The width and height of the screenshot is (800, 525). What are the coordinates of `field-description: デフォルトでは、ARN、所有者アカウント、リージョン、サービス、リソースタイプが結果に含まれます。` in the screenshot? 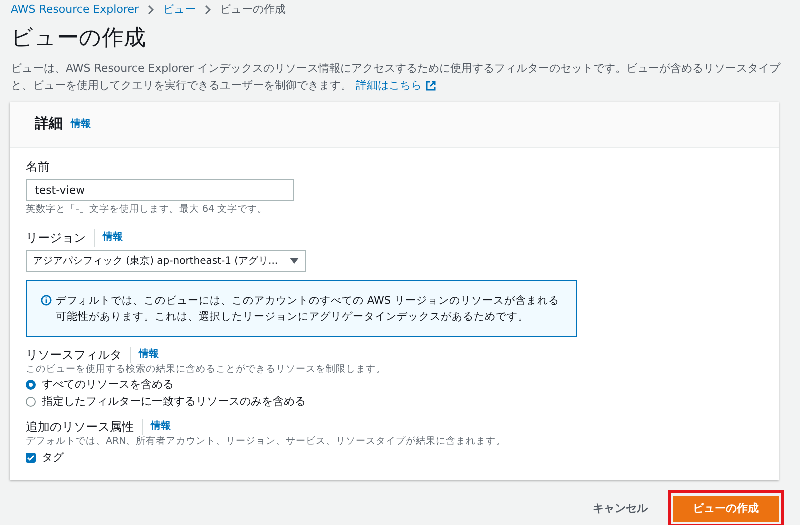 It's located at (267, 441).